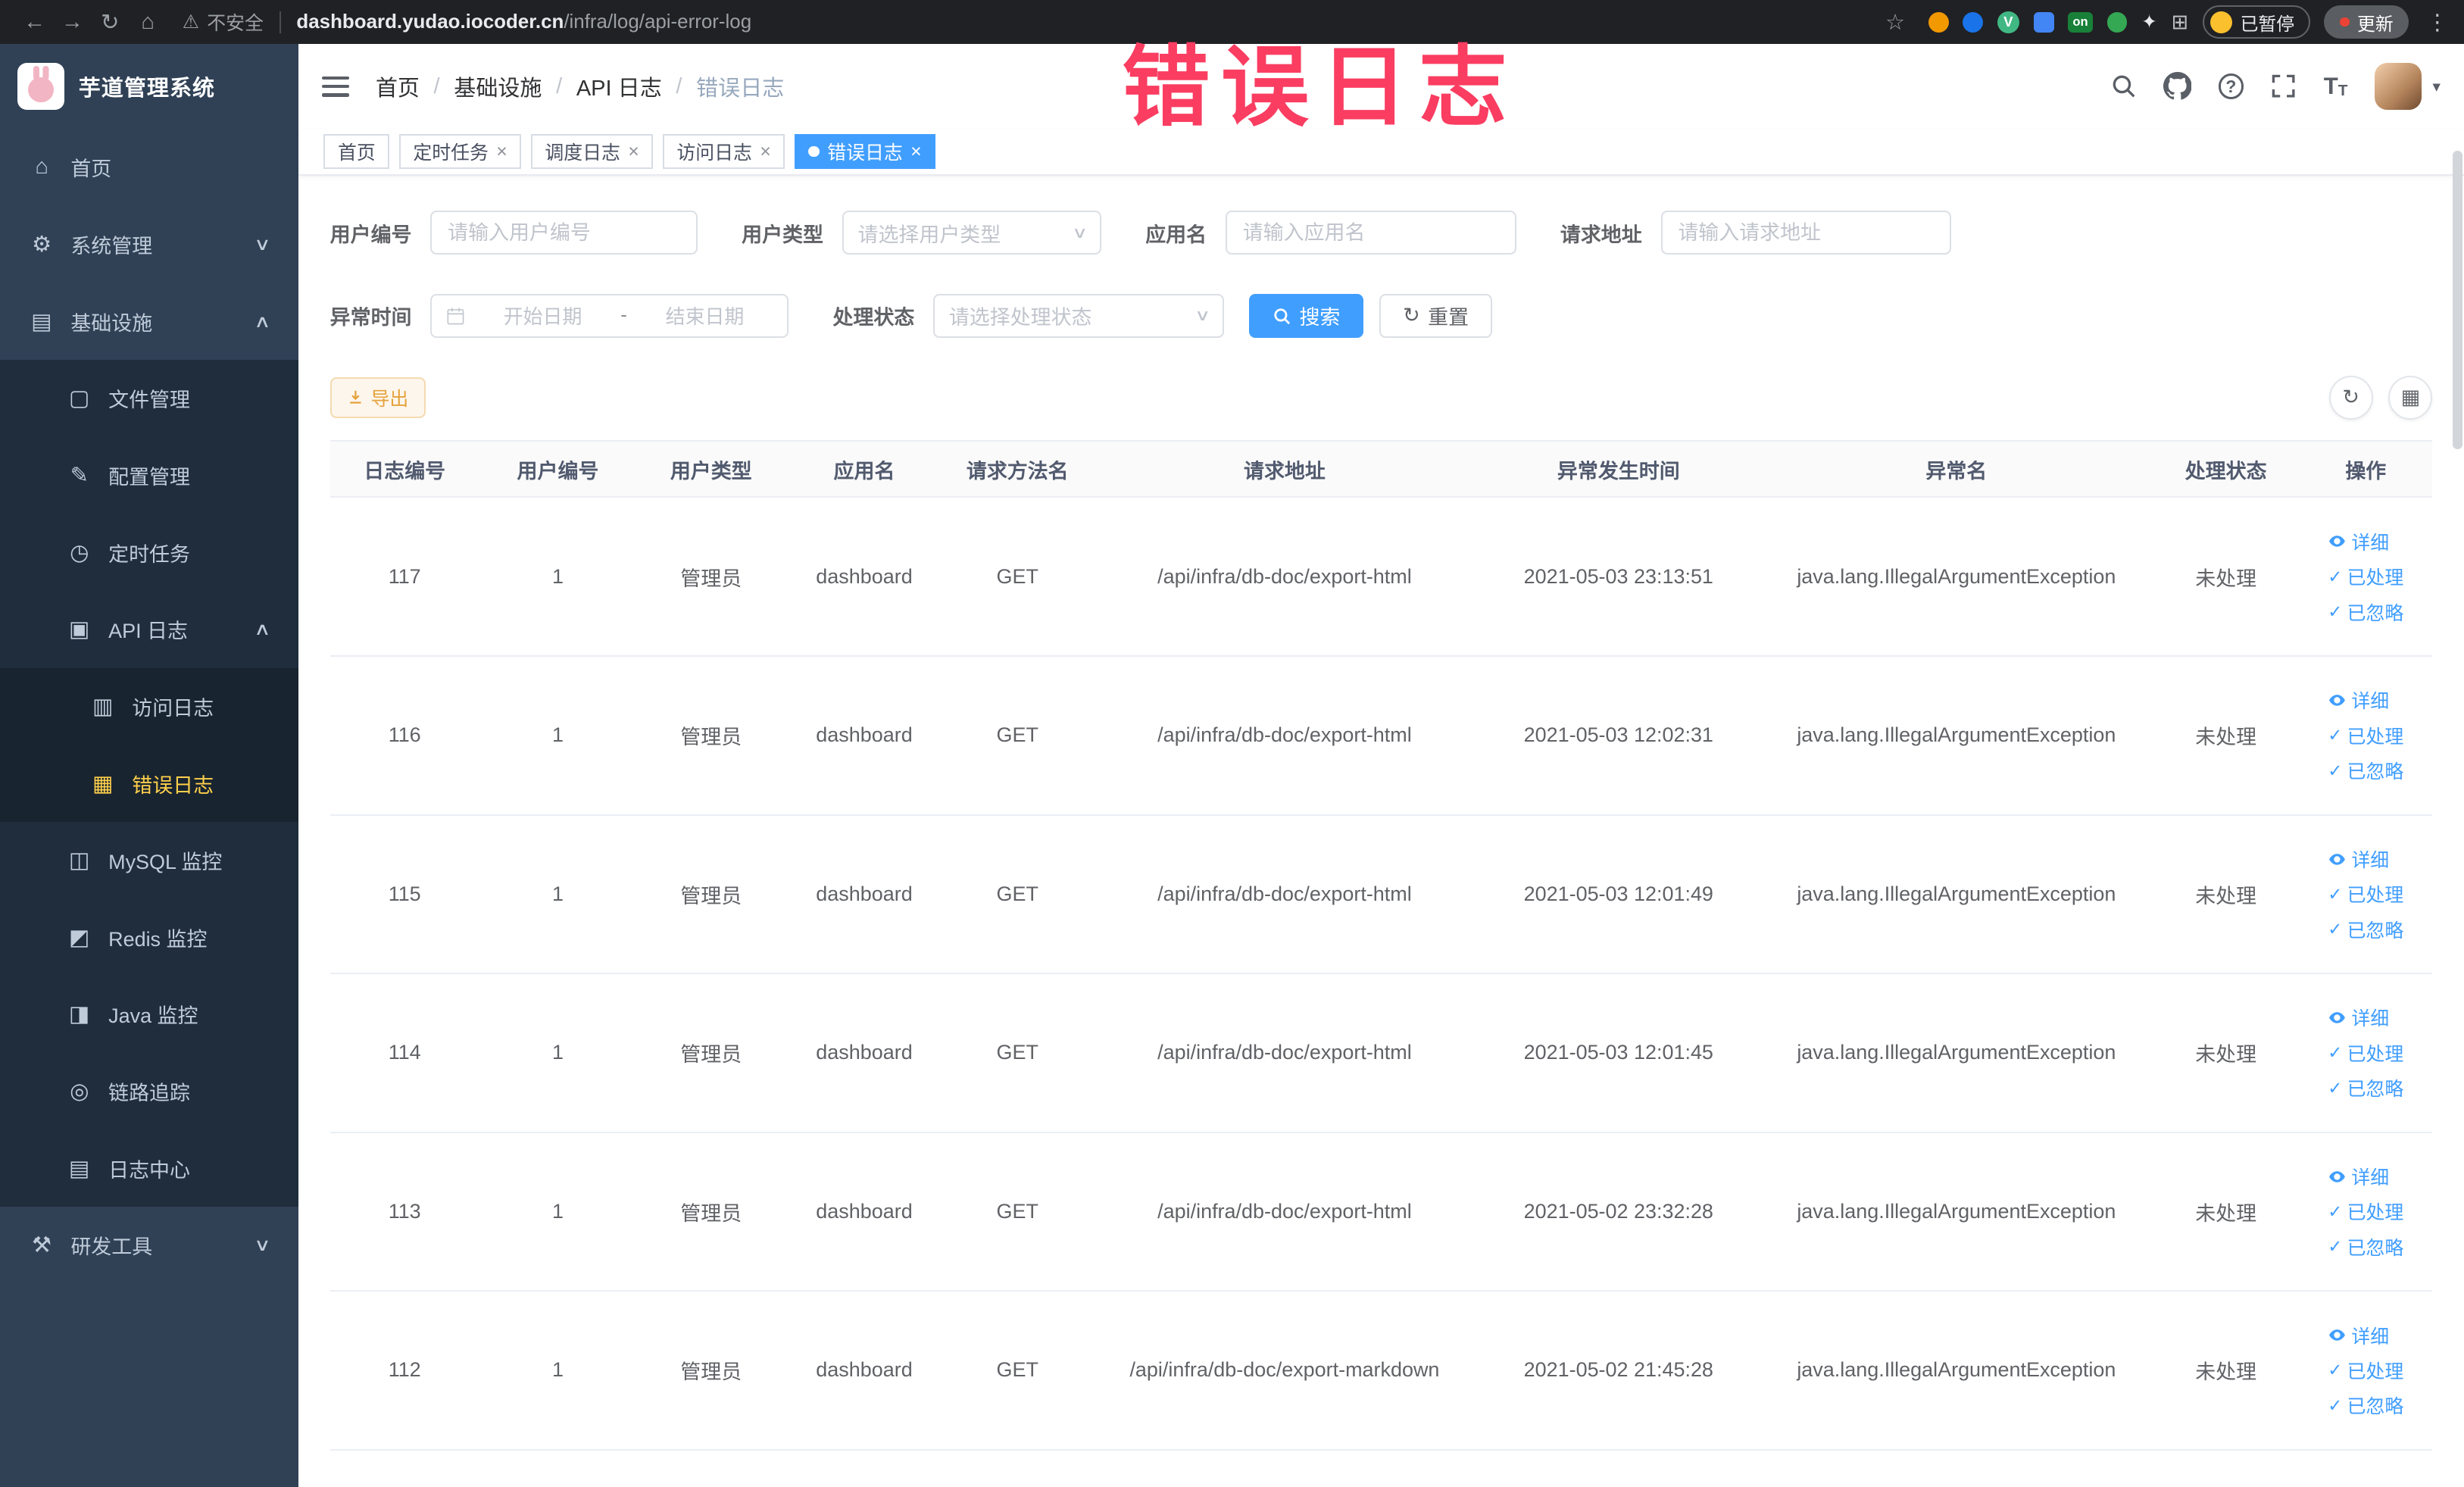 This screenshot has height=1487, width=2464. Describe the element at coordinates (149, 244) in the screenshot. I see `sidebar-item-system-mgmt: ⚙ 系统管理 ∨` at that location.